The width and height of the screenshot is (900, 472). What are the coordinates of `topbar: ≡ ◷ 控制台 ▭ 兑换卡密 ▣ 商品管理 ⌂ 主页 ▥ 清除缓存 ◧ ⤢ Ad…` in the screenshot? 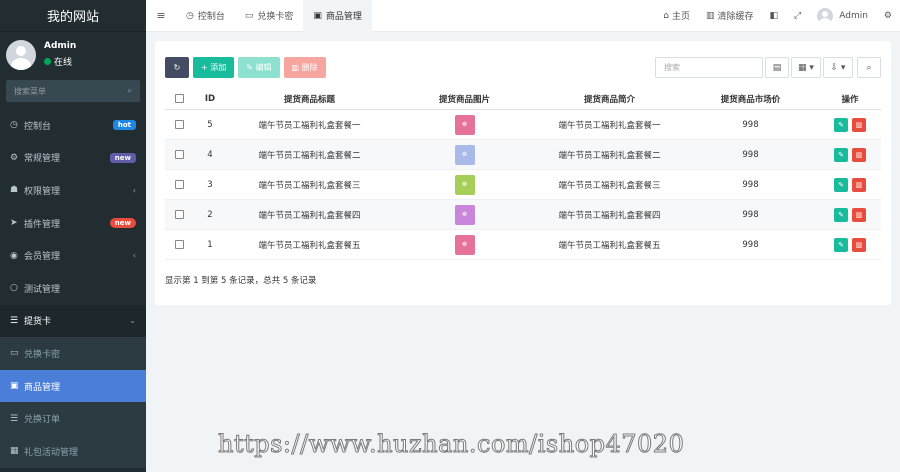 It's located at (523, 16).